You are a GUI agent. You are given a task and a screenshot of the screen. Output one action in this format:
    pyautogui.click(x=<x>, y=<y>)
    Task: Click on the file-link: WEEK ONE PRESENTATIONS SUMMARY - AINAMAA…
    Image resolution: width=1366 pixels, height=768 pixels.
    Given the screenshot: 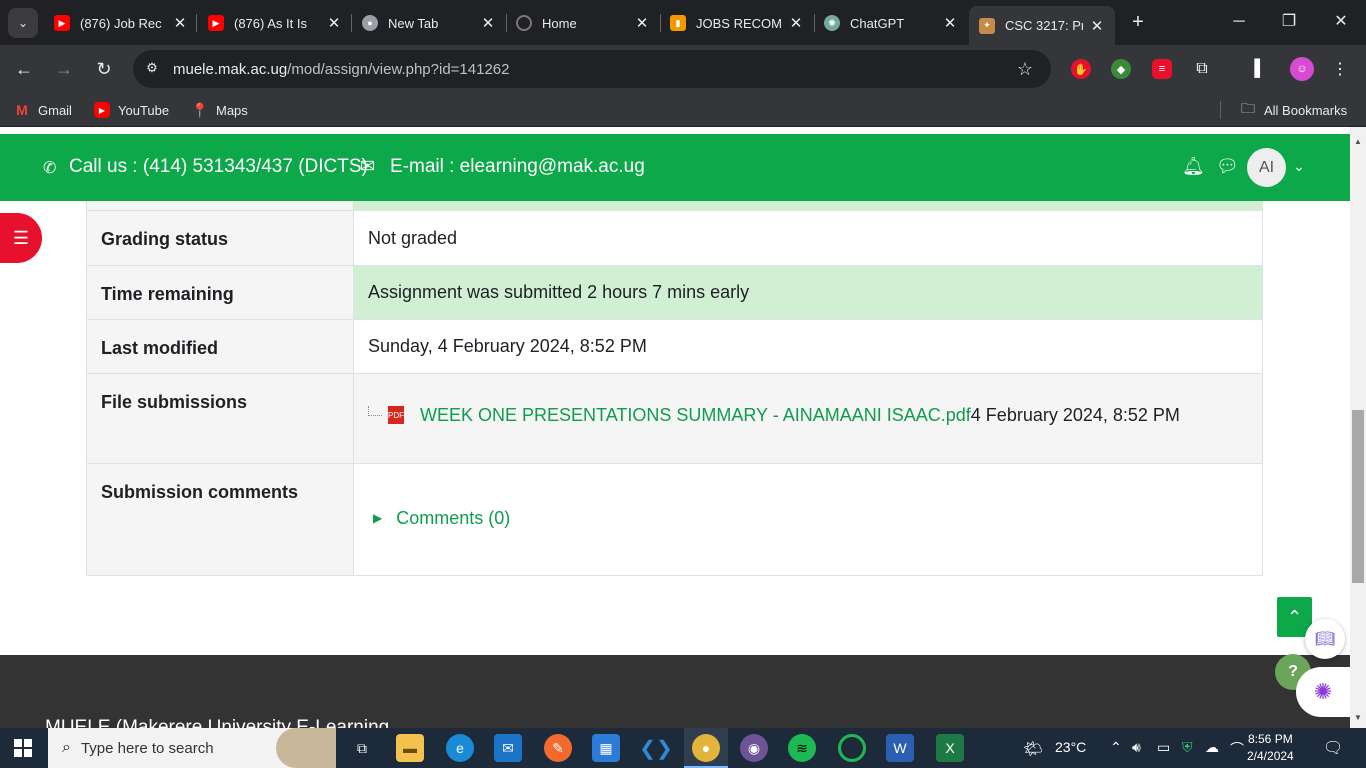 What is the action you would take?
    pyautogui.click(x=695, y=415)
    